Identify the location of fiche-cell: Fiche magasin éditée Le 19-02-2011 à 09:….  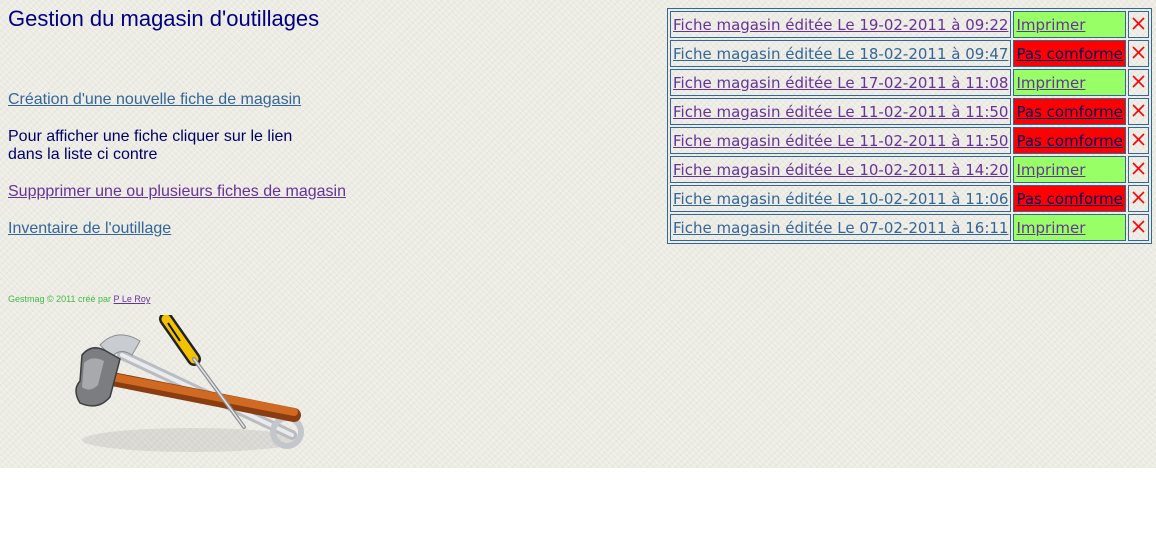
(841, 24).